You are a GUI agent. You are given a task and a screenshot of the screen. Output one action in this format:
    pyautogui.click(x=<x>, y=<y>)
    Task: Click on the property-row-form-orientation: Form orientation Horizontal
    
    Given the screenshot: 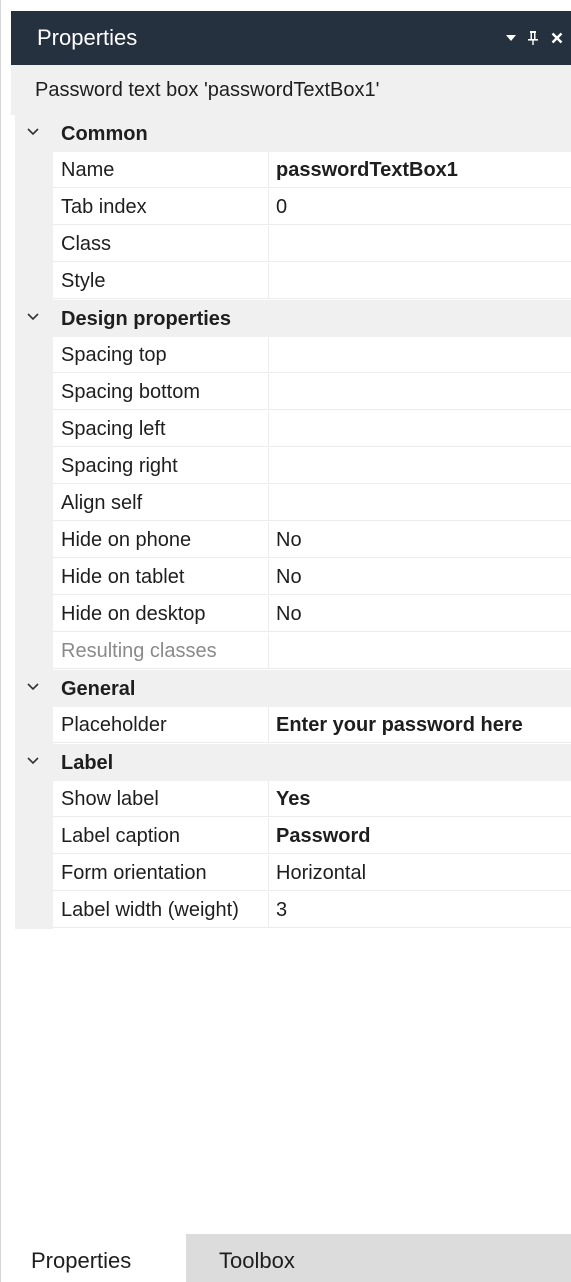 What is the action you would take?
    pyautogui.click(x=293, y=873)
    